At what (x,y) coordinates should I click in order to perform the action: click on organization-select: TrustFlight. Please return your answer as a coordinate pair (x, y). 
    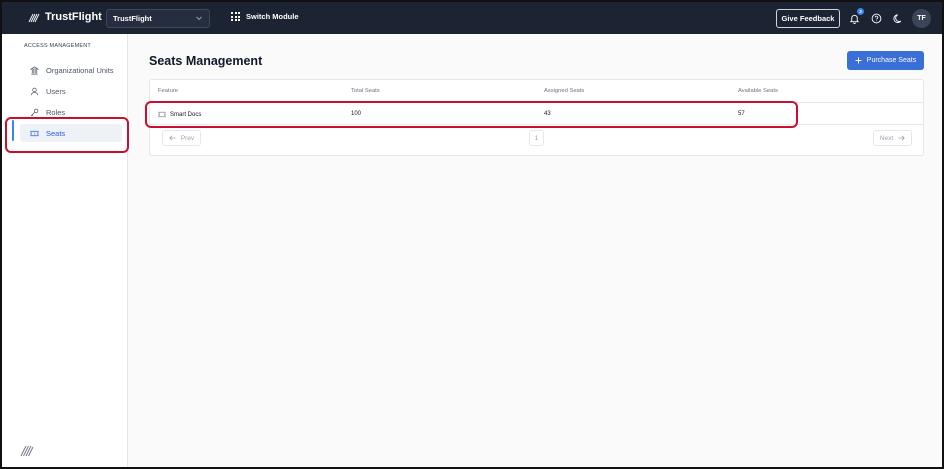
    Looking at the image, I should click on (158, 18).